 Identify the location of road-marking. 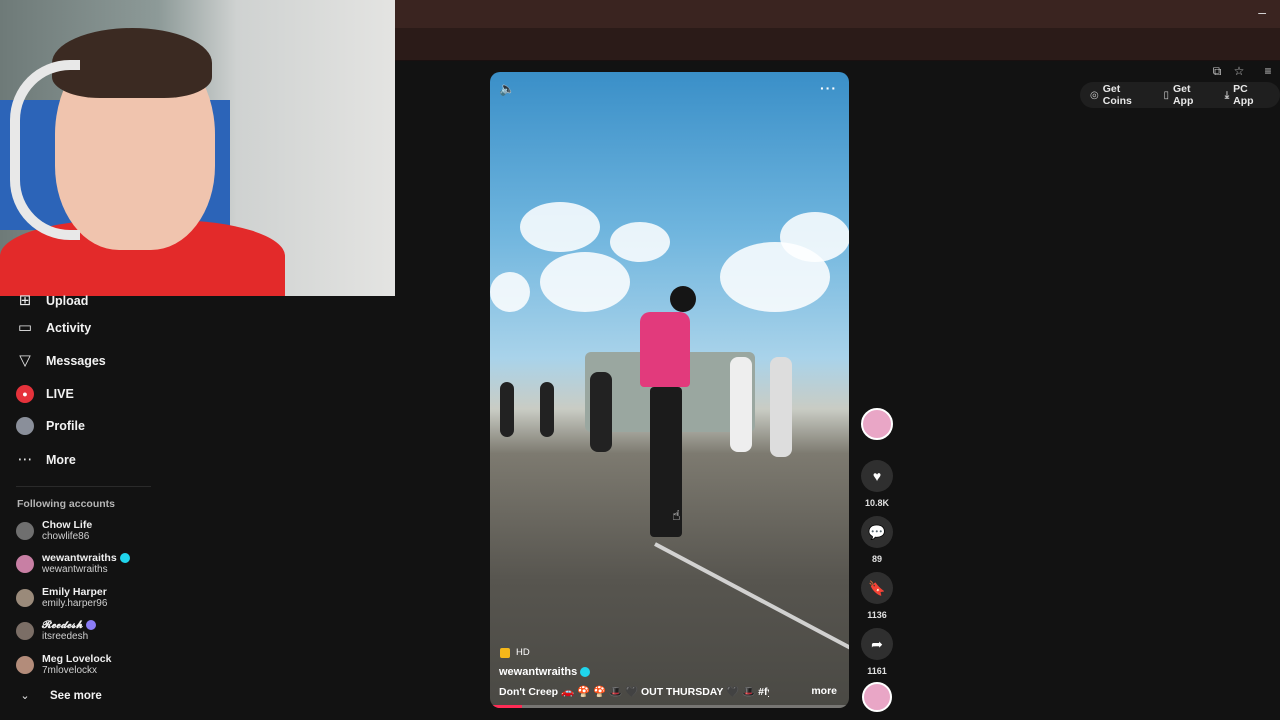
(751, 598).